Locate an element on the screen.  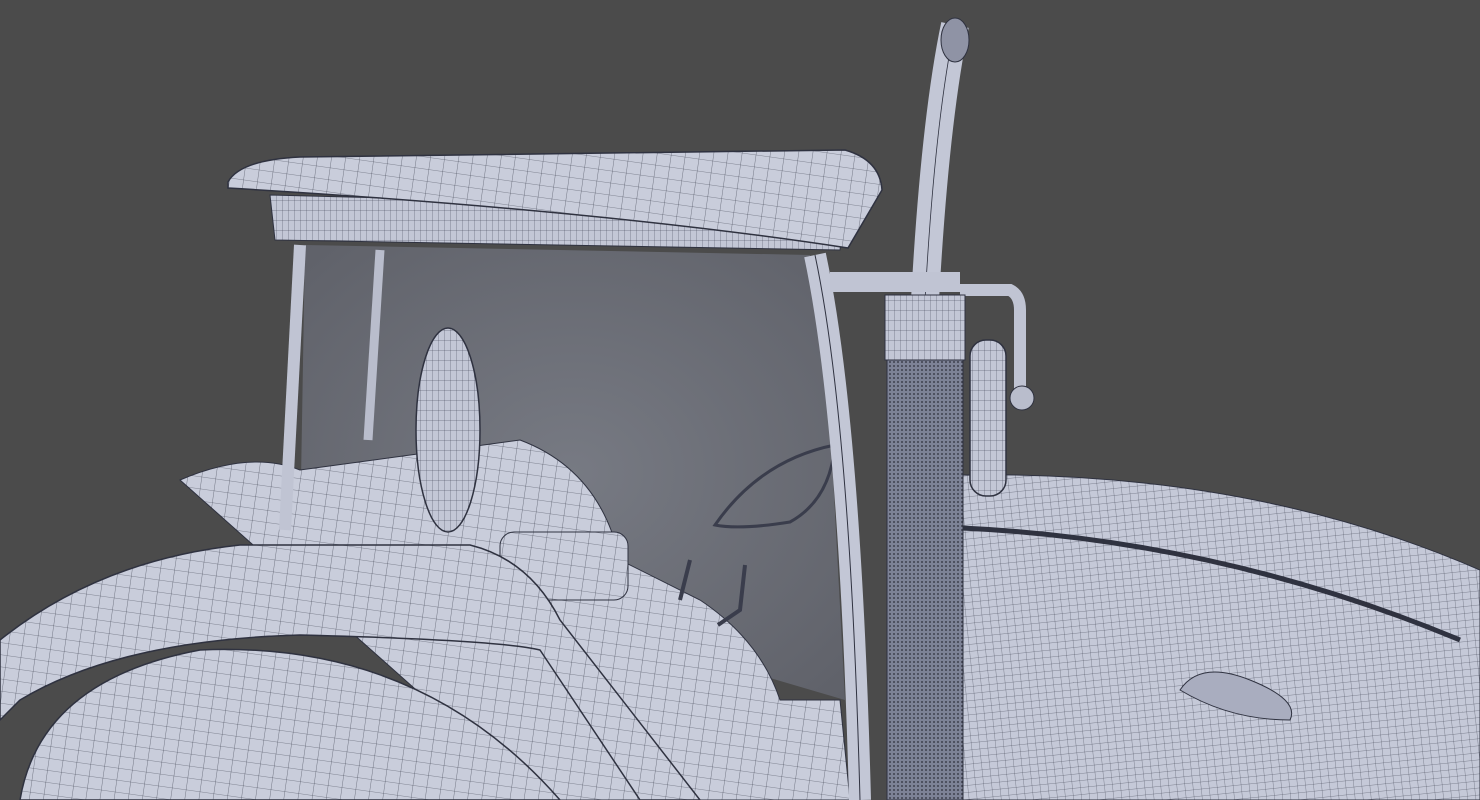
exhaust-muffler-top is located at coordinates (925, 327).